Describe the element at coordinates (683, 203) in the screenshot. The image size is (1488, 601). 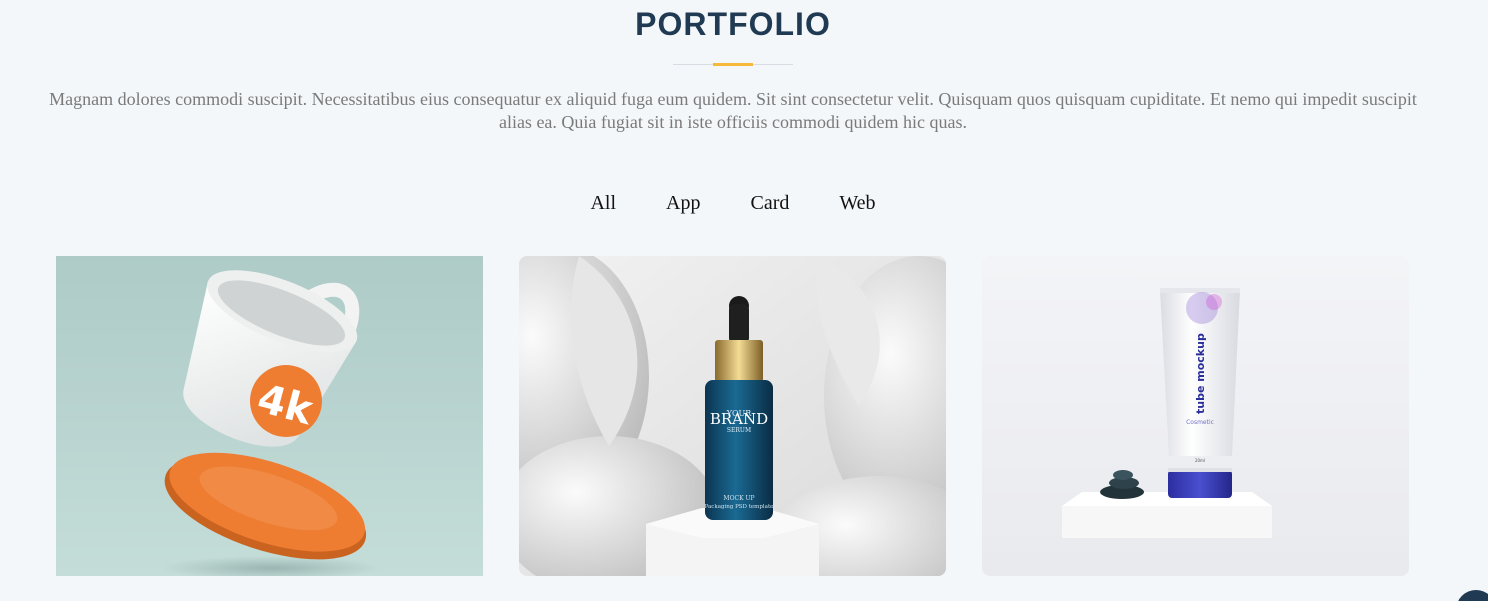
I see `filter-app: App` at that location.